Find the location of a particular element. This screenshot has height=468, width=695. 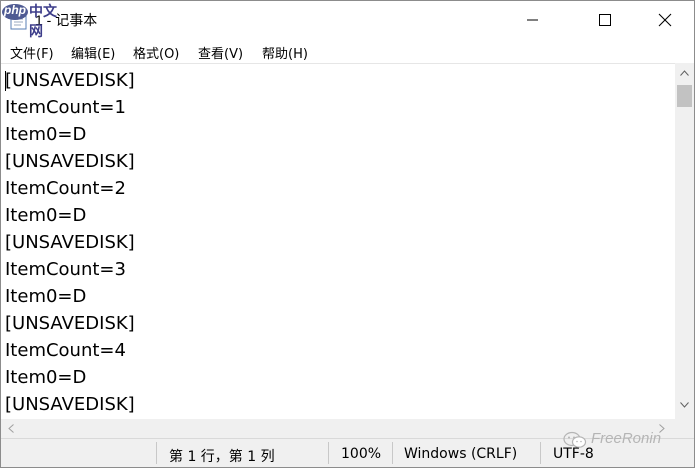

close-button is located at coordinates (665, 20).